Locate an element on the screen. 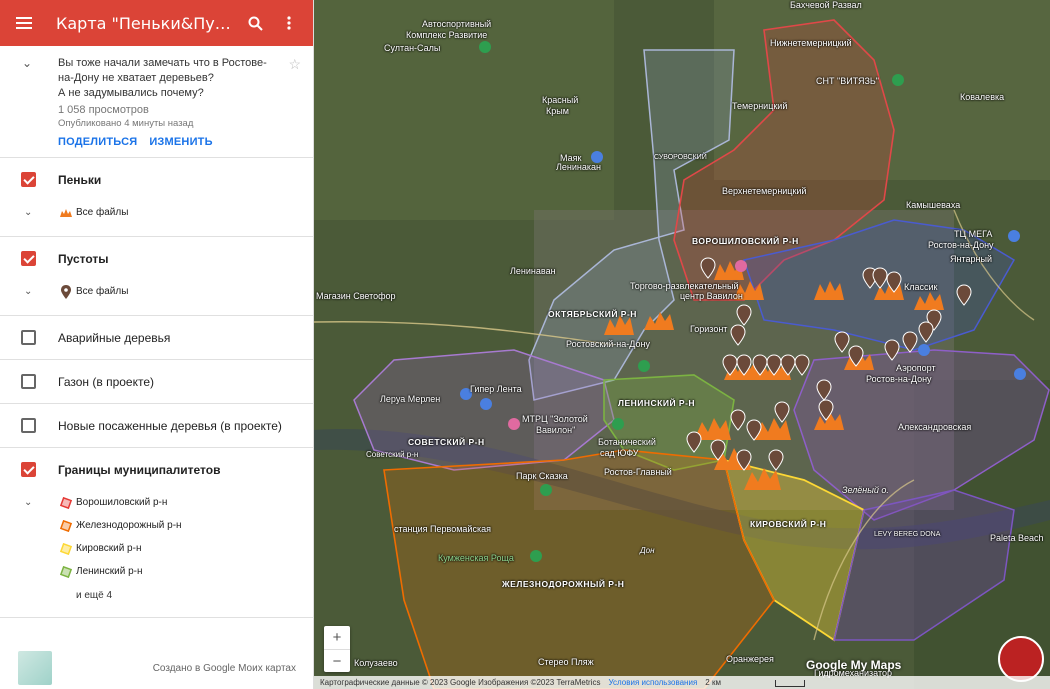 This screenshot has width=1050, height=689. map-label: Султан-Салы is located at coordinates (412, 48).